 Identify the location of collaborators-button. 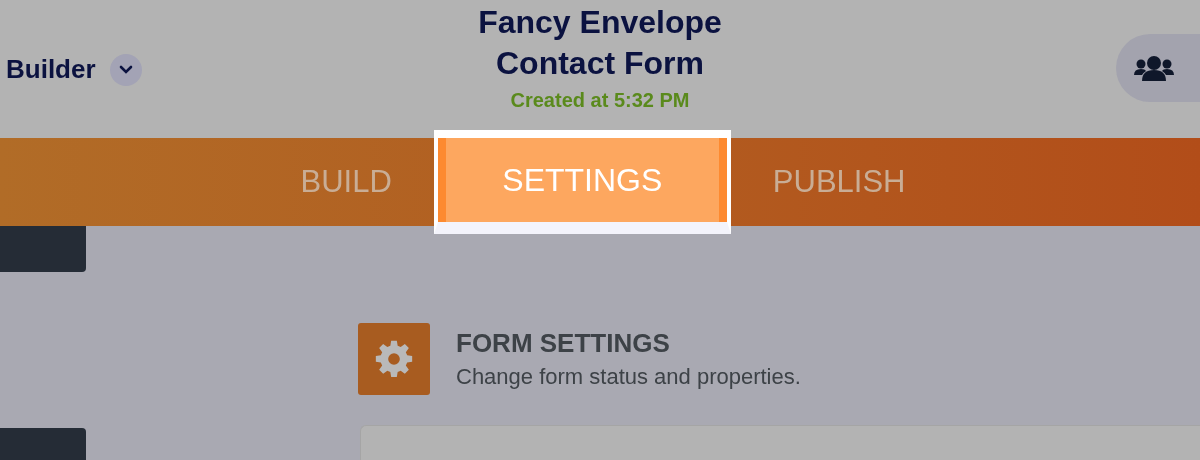
(1158, 68).